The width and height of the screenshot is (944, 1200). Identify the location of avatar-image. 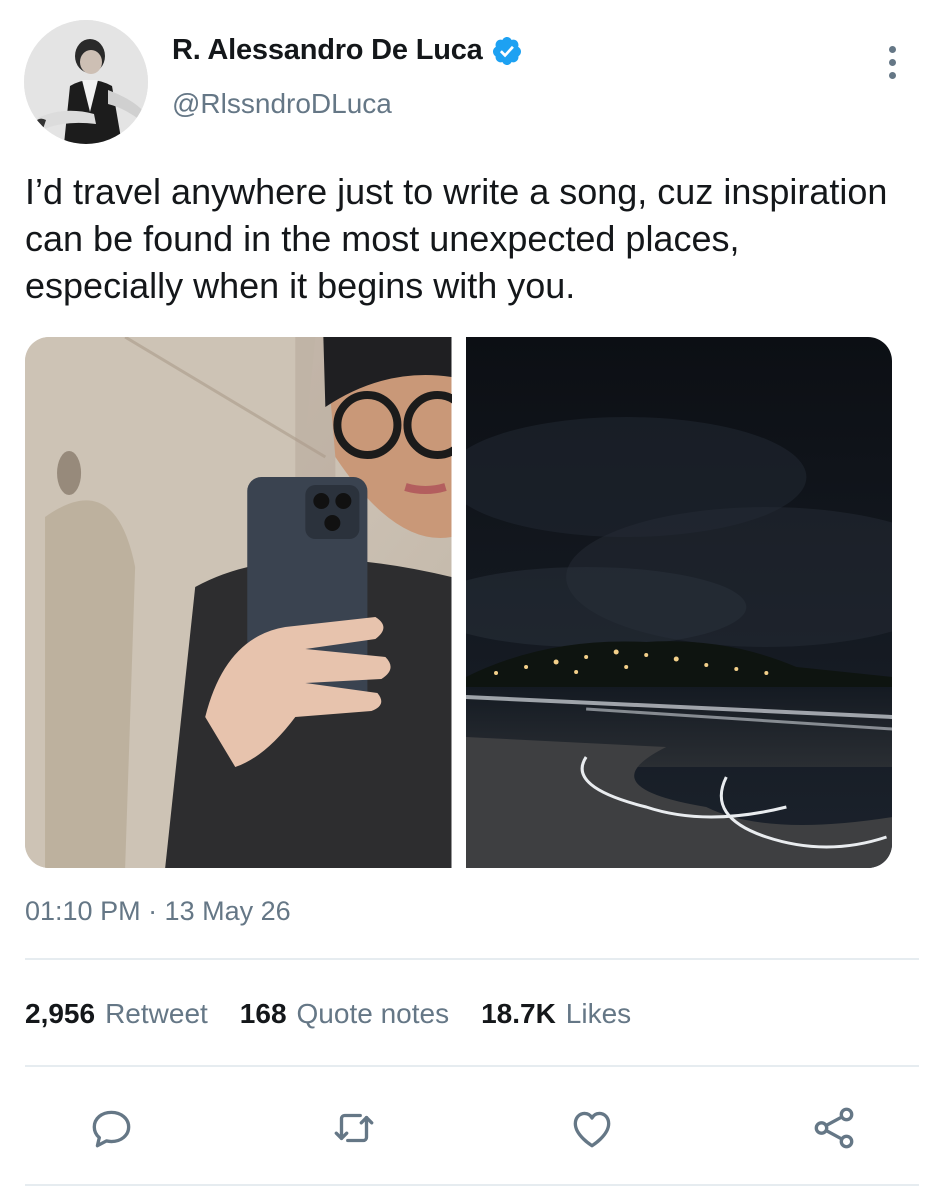
(86, 82).